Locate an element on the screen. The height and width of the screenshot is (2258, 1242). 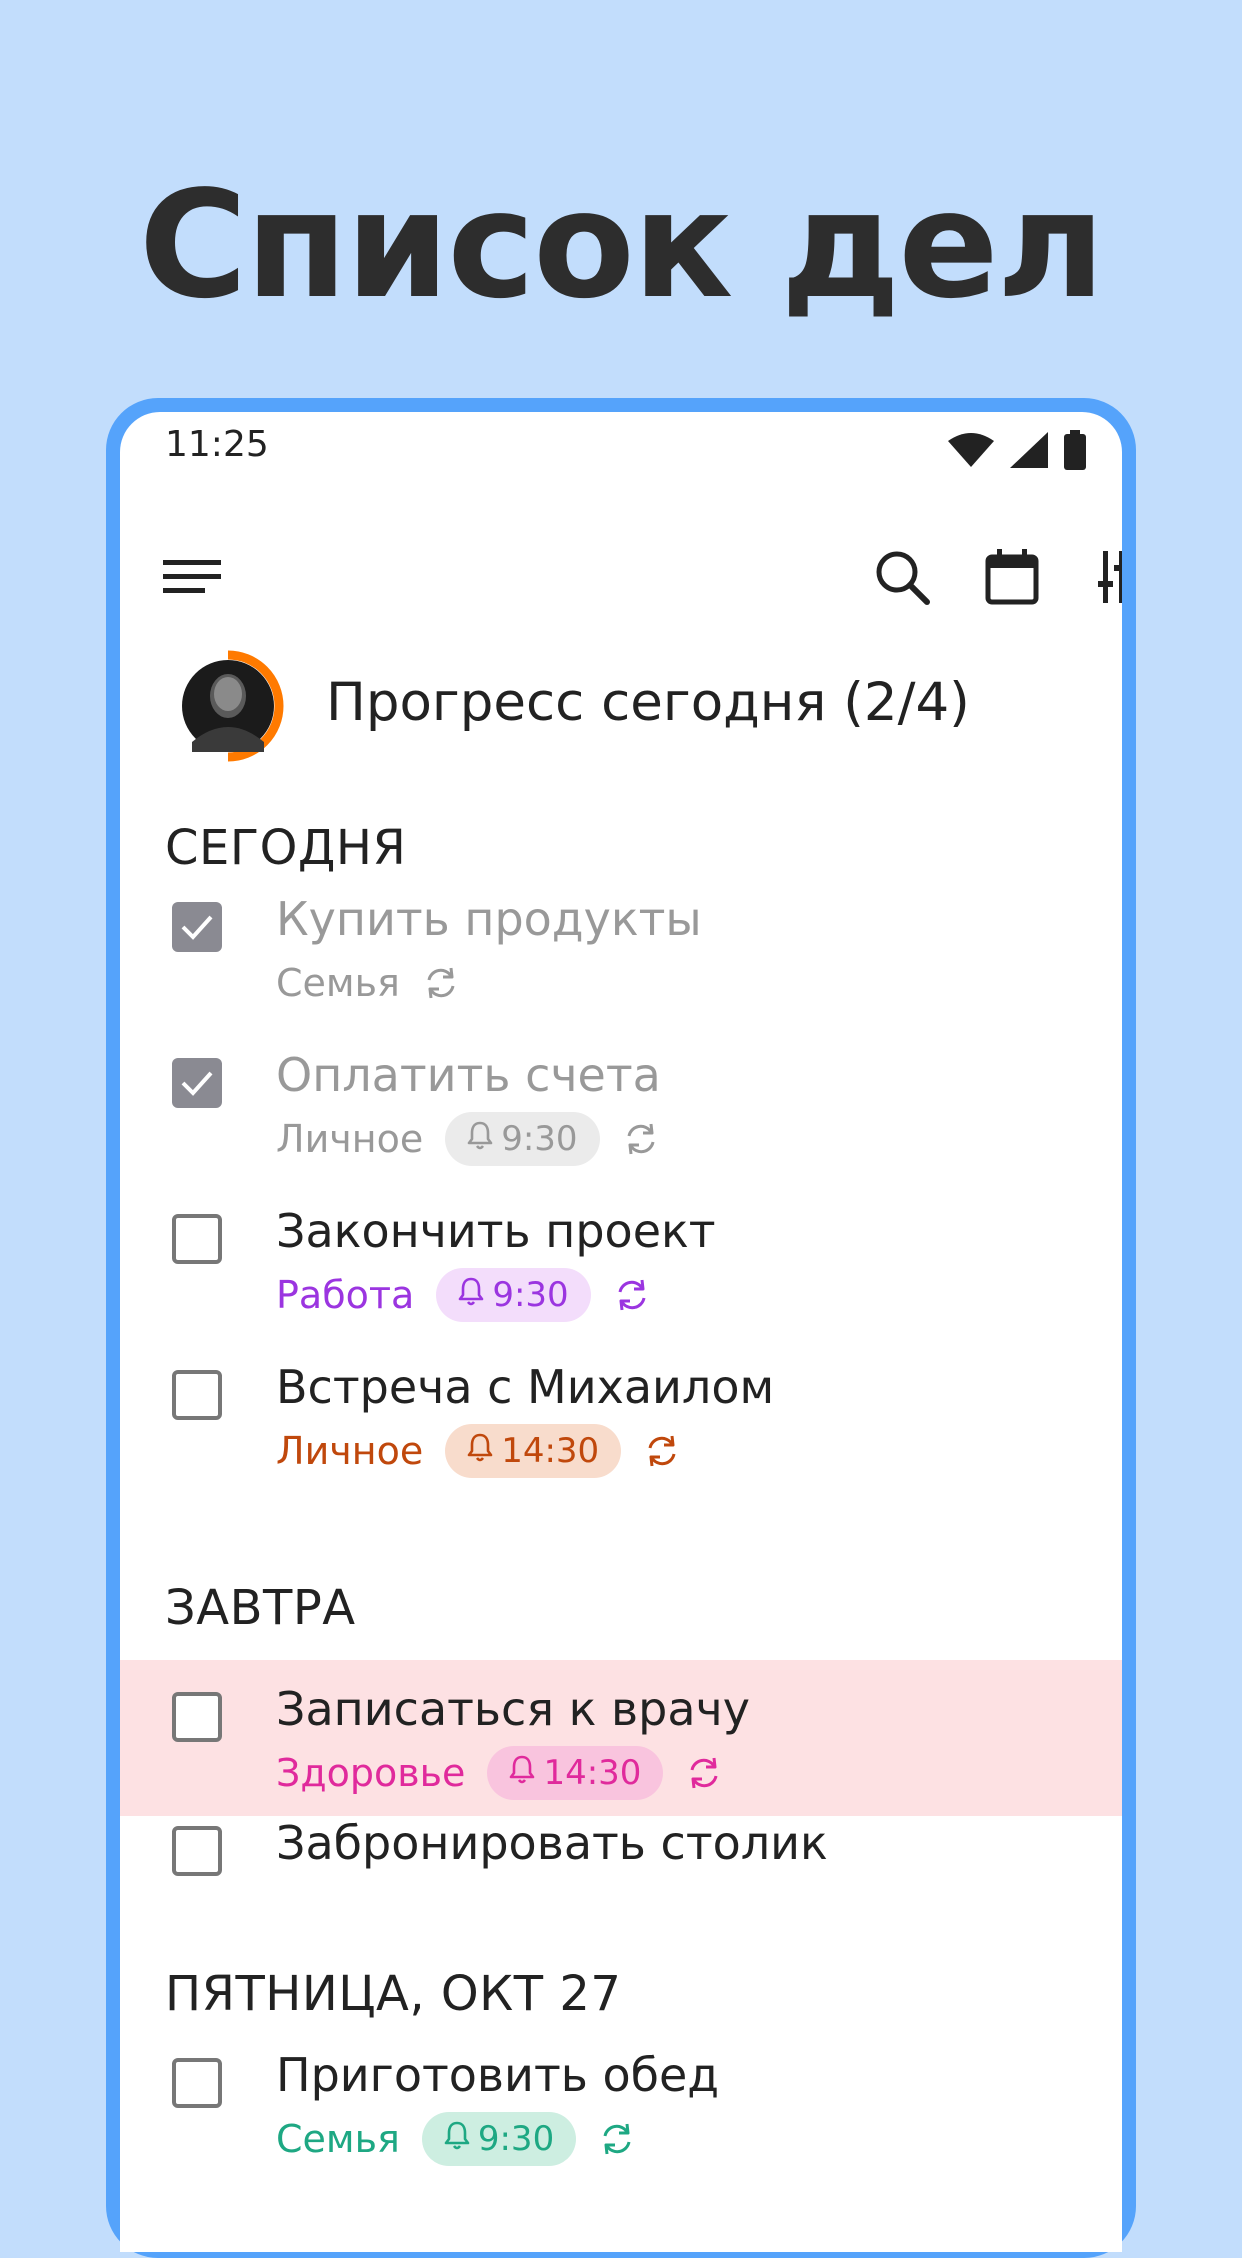
app-bar is located at coordinates (621, 577).